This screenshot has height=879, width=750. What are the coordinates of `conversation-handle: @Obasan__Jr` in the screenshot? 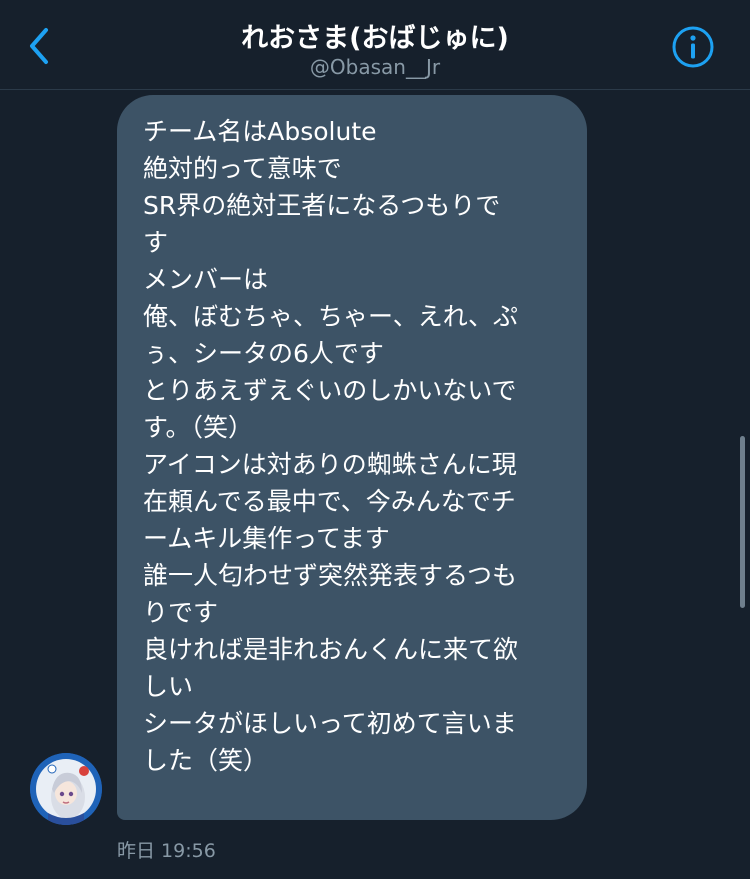 It's located at (375, 67).